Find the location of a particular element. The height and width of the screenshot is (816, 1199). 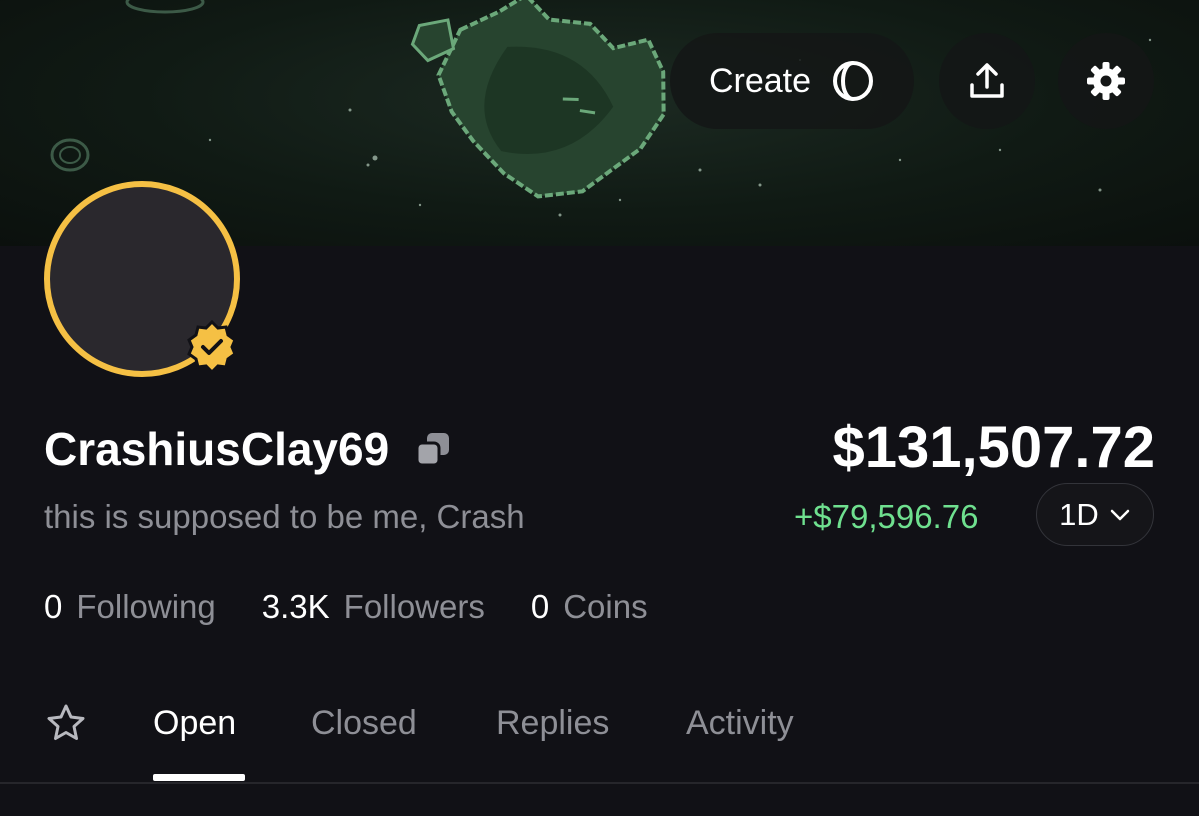

username-row: CrashiusClay69 is located at coordinates (247, 449).